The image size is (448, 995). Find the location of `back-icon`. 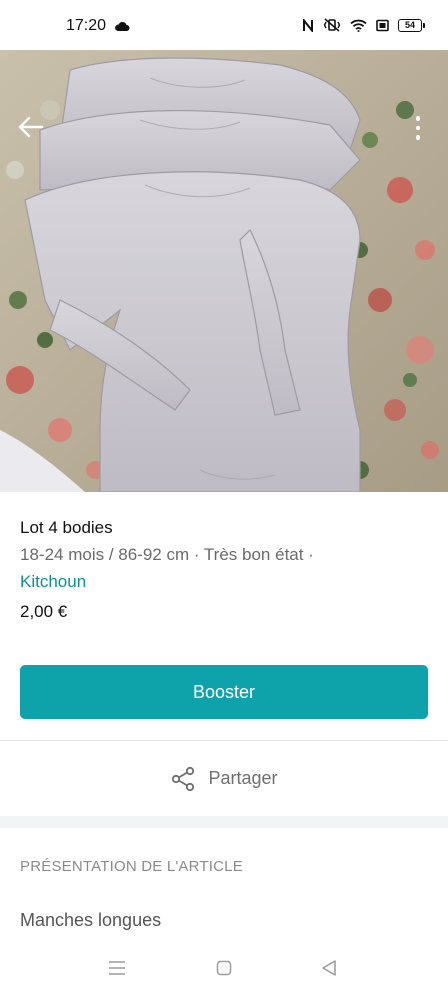

back-icon is located at coordinates (329, 968).